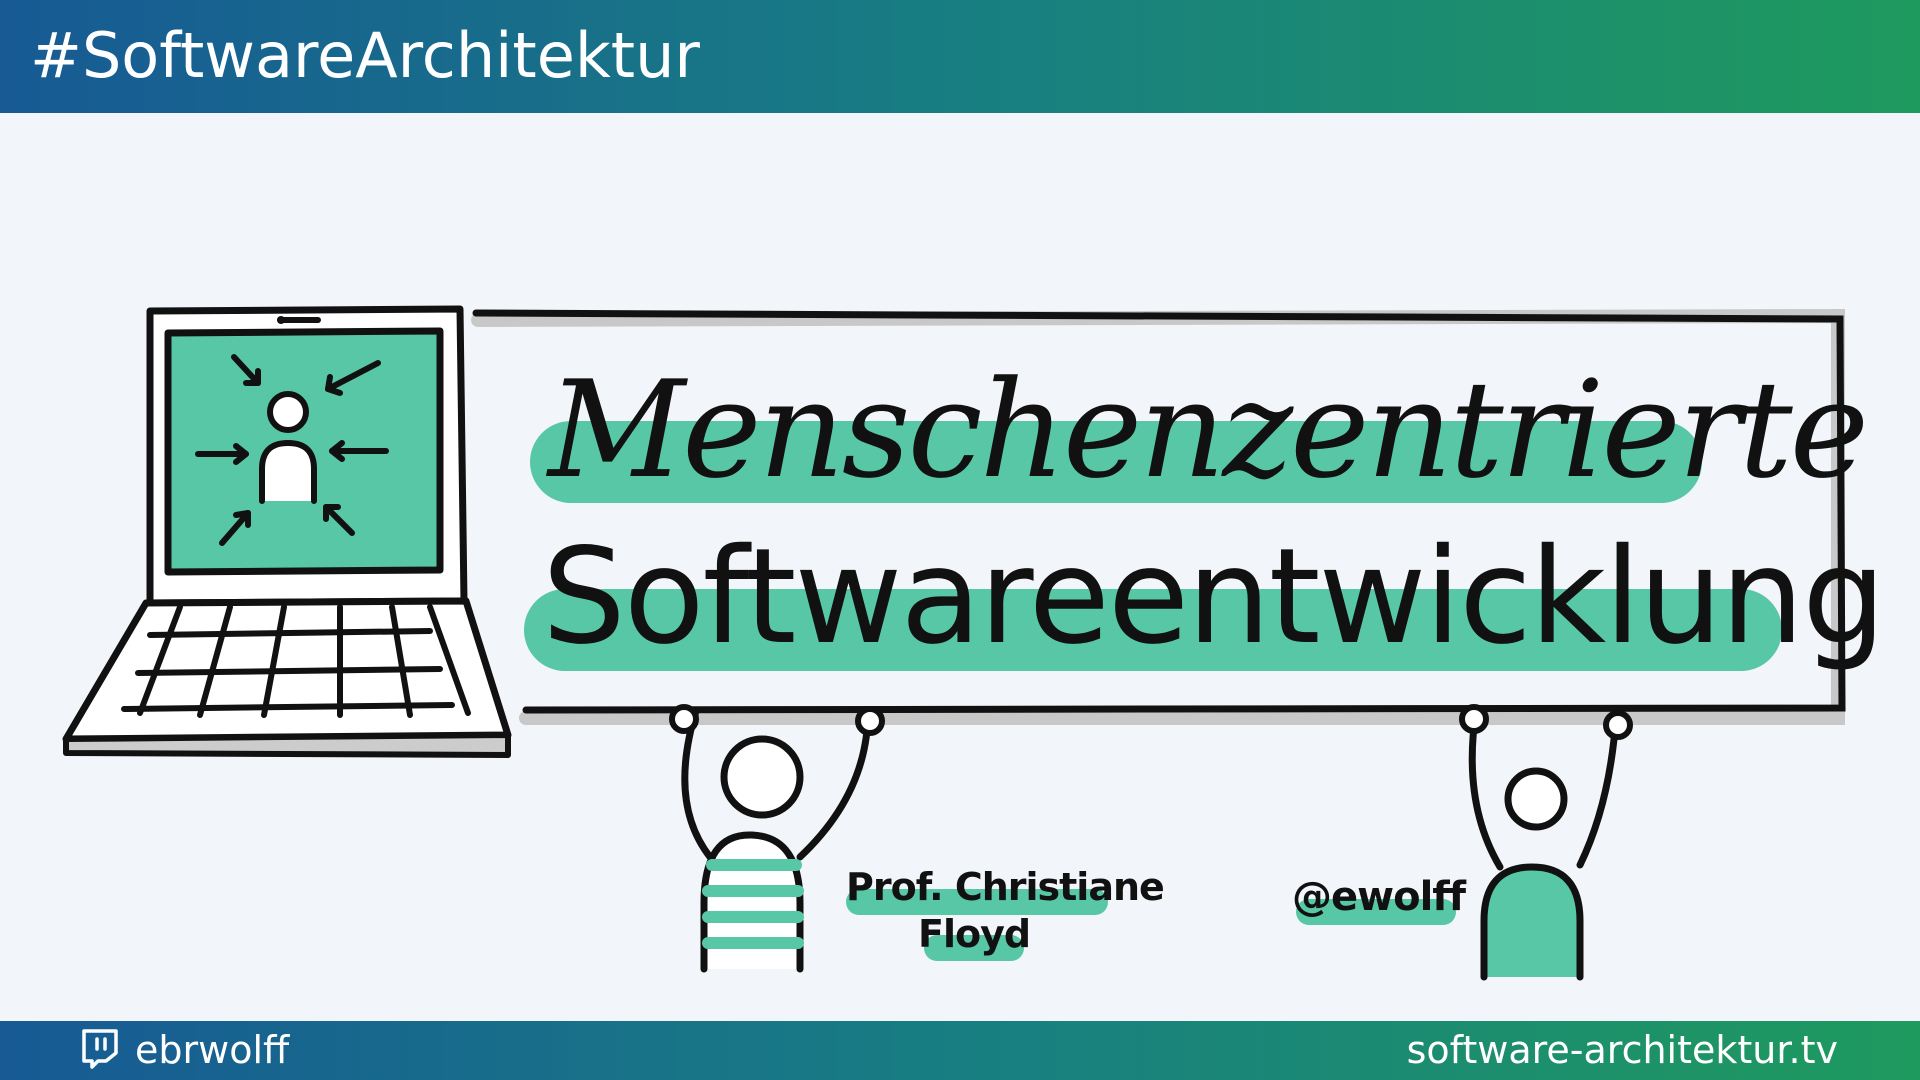  Describe the element at coordinates (960, 56) in the screenshot. I see `header-bar: #SoftwareArchitektur` at that location.